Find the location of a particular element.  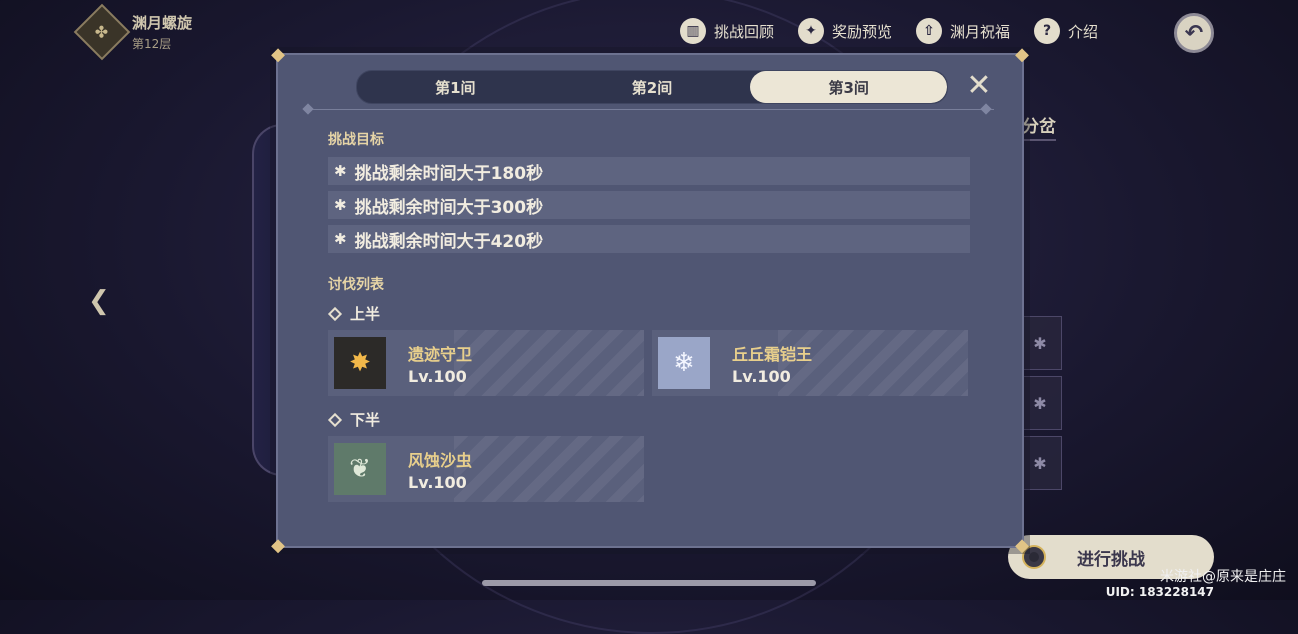

goal-row: ✱ 挑战剩余时间大于300秒 is located at coordinates (649, 205).